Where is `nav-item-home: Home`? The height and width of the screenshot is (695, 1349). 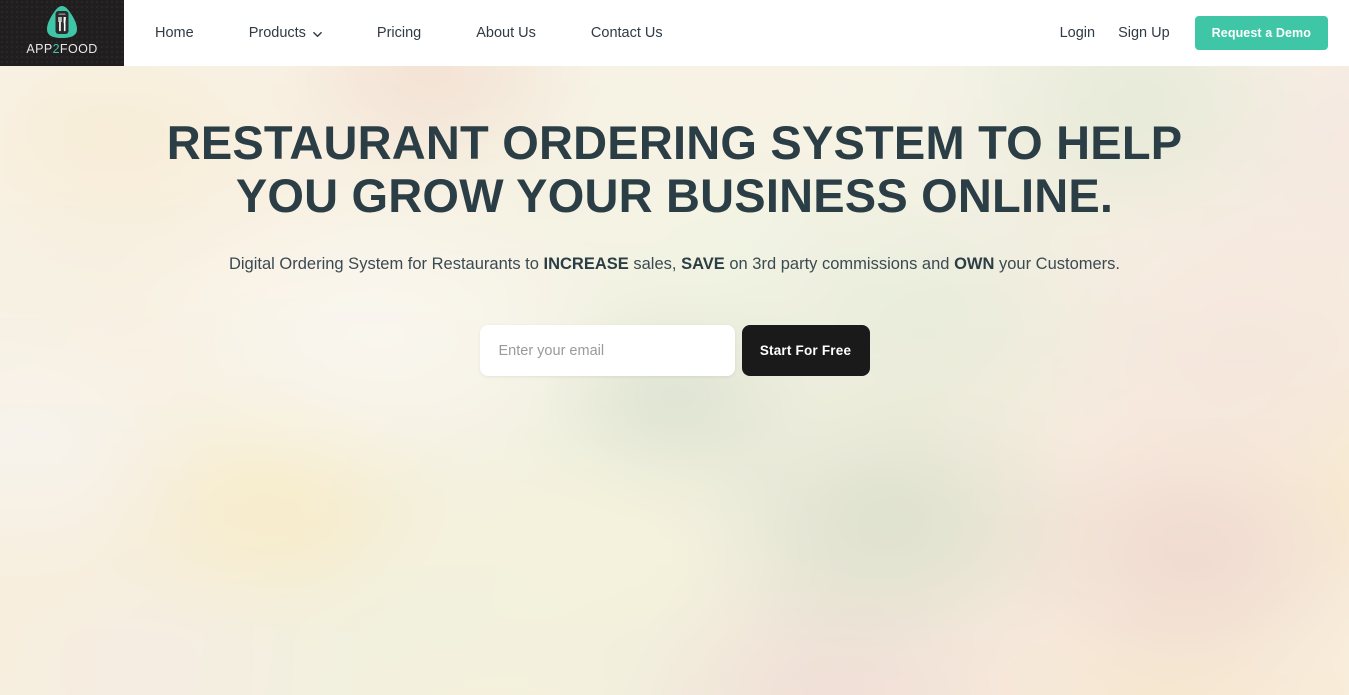 nav-item-home: Home is located at coordinates (174, 33).